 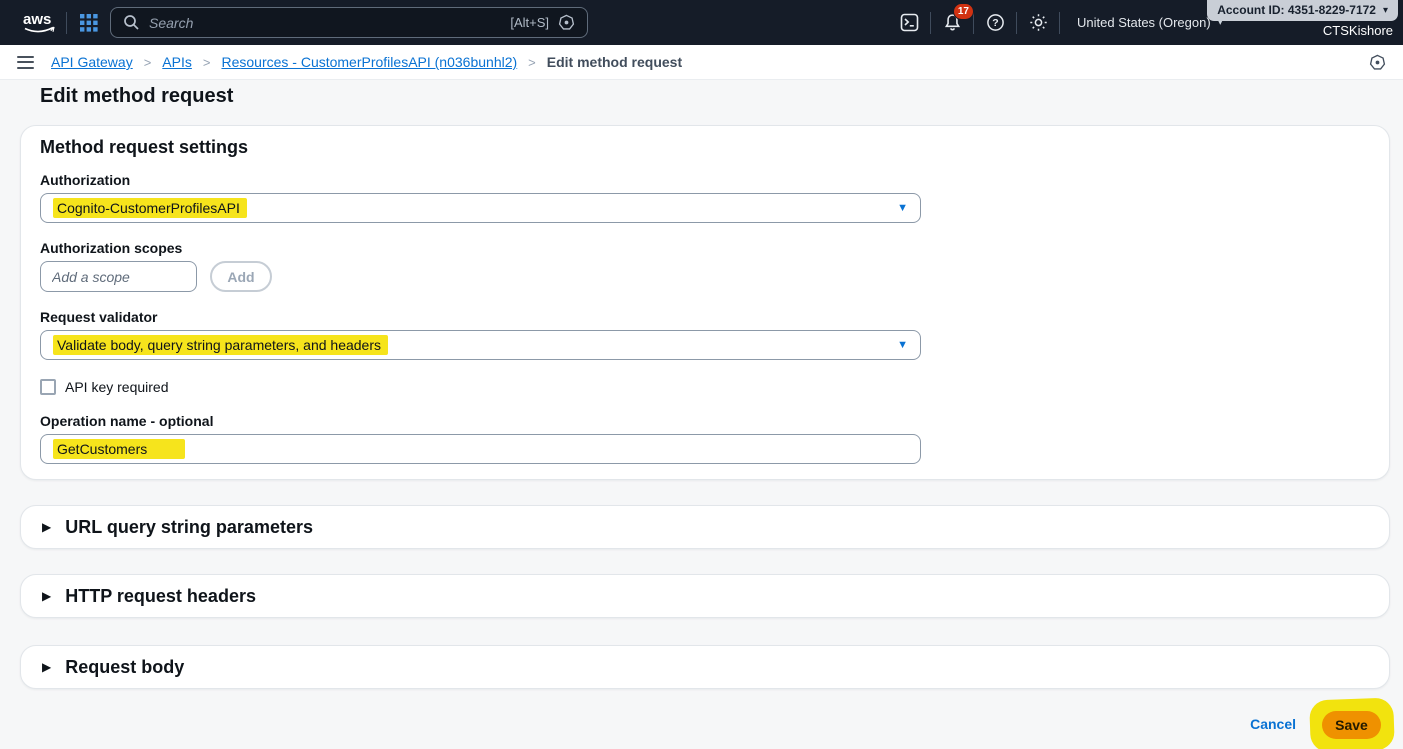 I want to click on search-icon, so click(x=131, y=22).